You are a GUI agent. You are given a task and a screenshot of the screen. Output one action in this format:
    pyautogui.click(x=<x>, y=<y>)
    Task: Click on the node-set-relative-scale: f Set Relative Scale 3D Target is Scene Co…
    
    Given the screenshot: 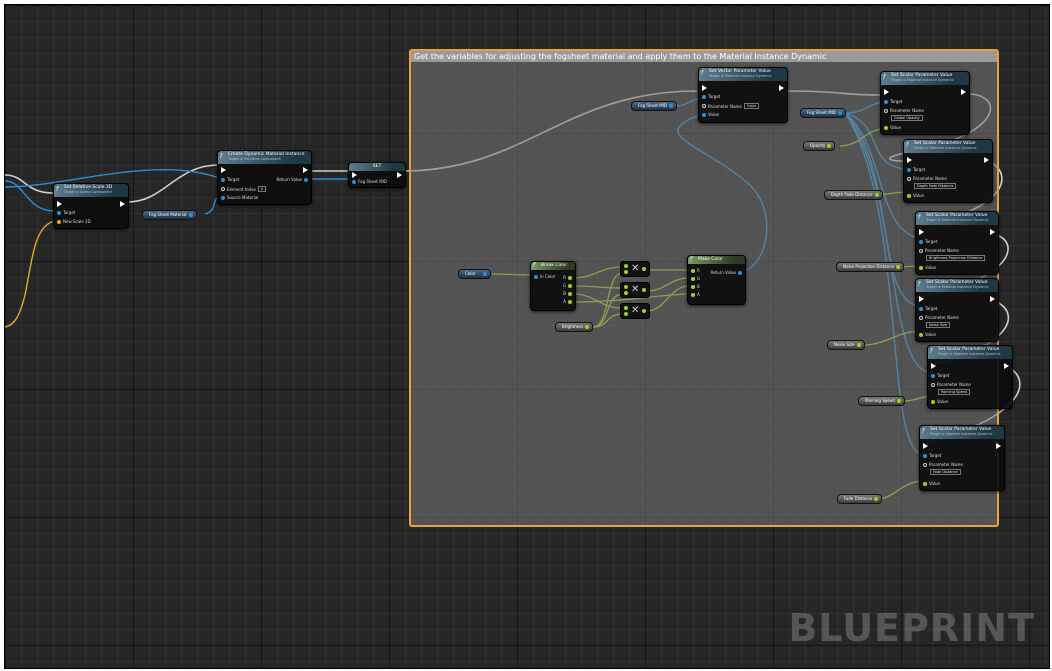 What is the action you would take?
    pyautogui.click(x=91, y=206)
    